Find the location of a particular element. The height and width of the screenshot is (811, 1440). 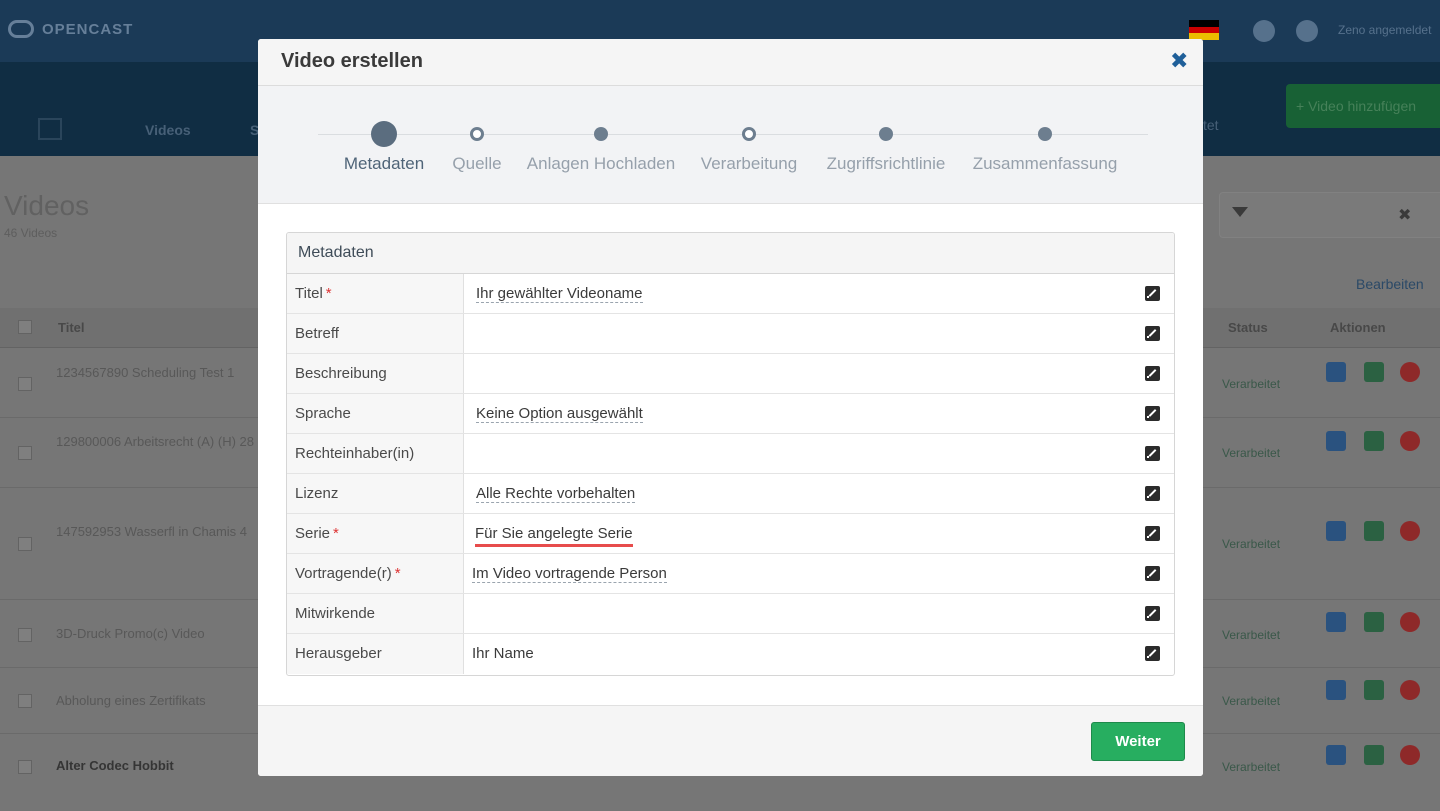

step-label: Anlagen Hochladen is located at coordinates (601, 164).